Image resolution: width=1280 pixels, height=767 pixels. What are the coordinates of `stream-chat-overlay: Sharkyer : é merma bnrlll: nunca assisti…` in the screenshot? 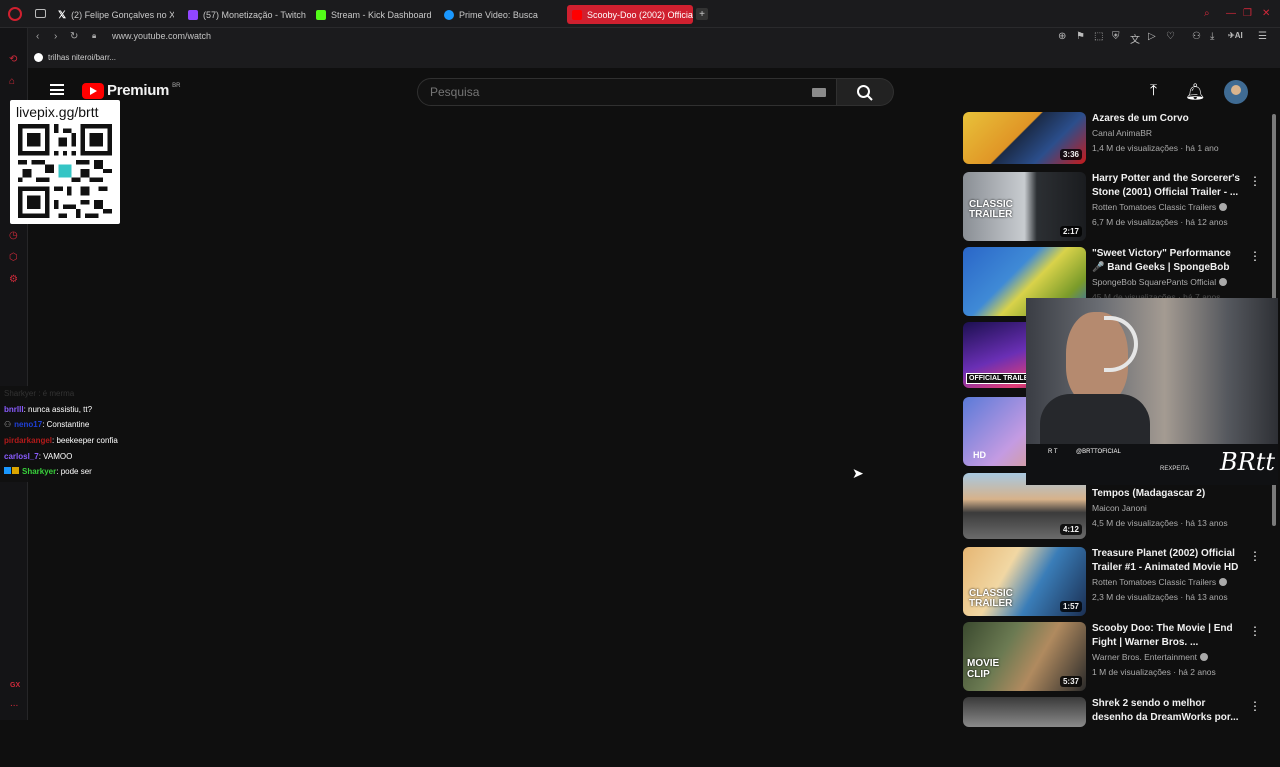 It's located at (161, 434).